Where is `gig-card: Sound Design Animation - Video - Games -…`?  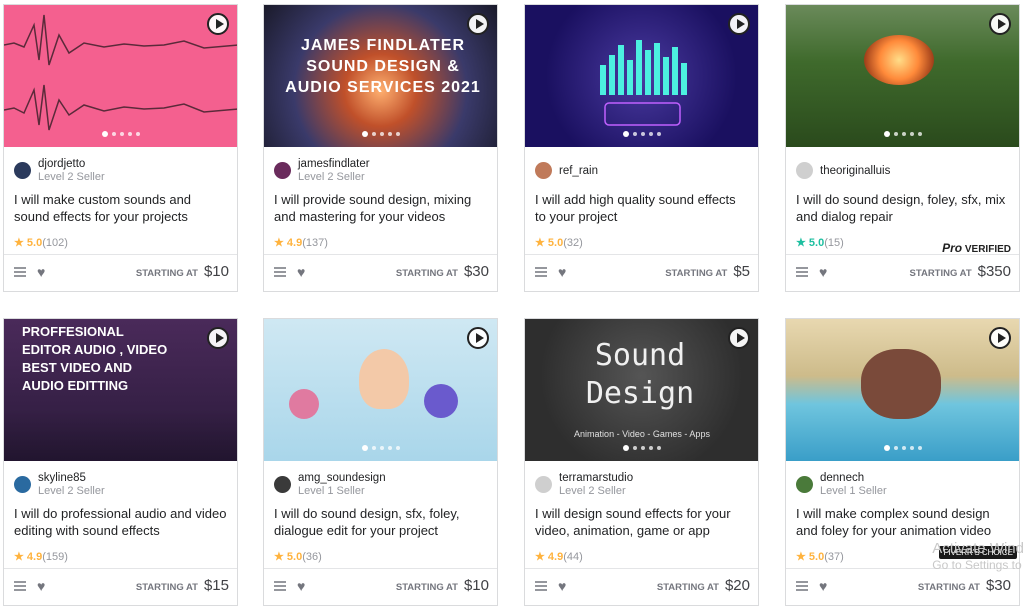
gig-card: Sound Design Animation - Video - Games -… is located at coordinates (641, 462).